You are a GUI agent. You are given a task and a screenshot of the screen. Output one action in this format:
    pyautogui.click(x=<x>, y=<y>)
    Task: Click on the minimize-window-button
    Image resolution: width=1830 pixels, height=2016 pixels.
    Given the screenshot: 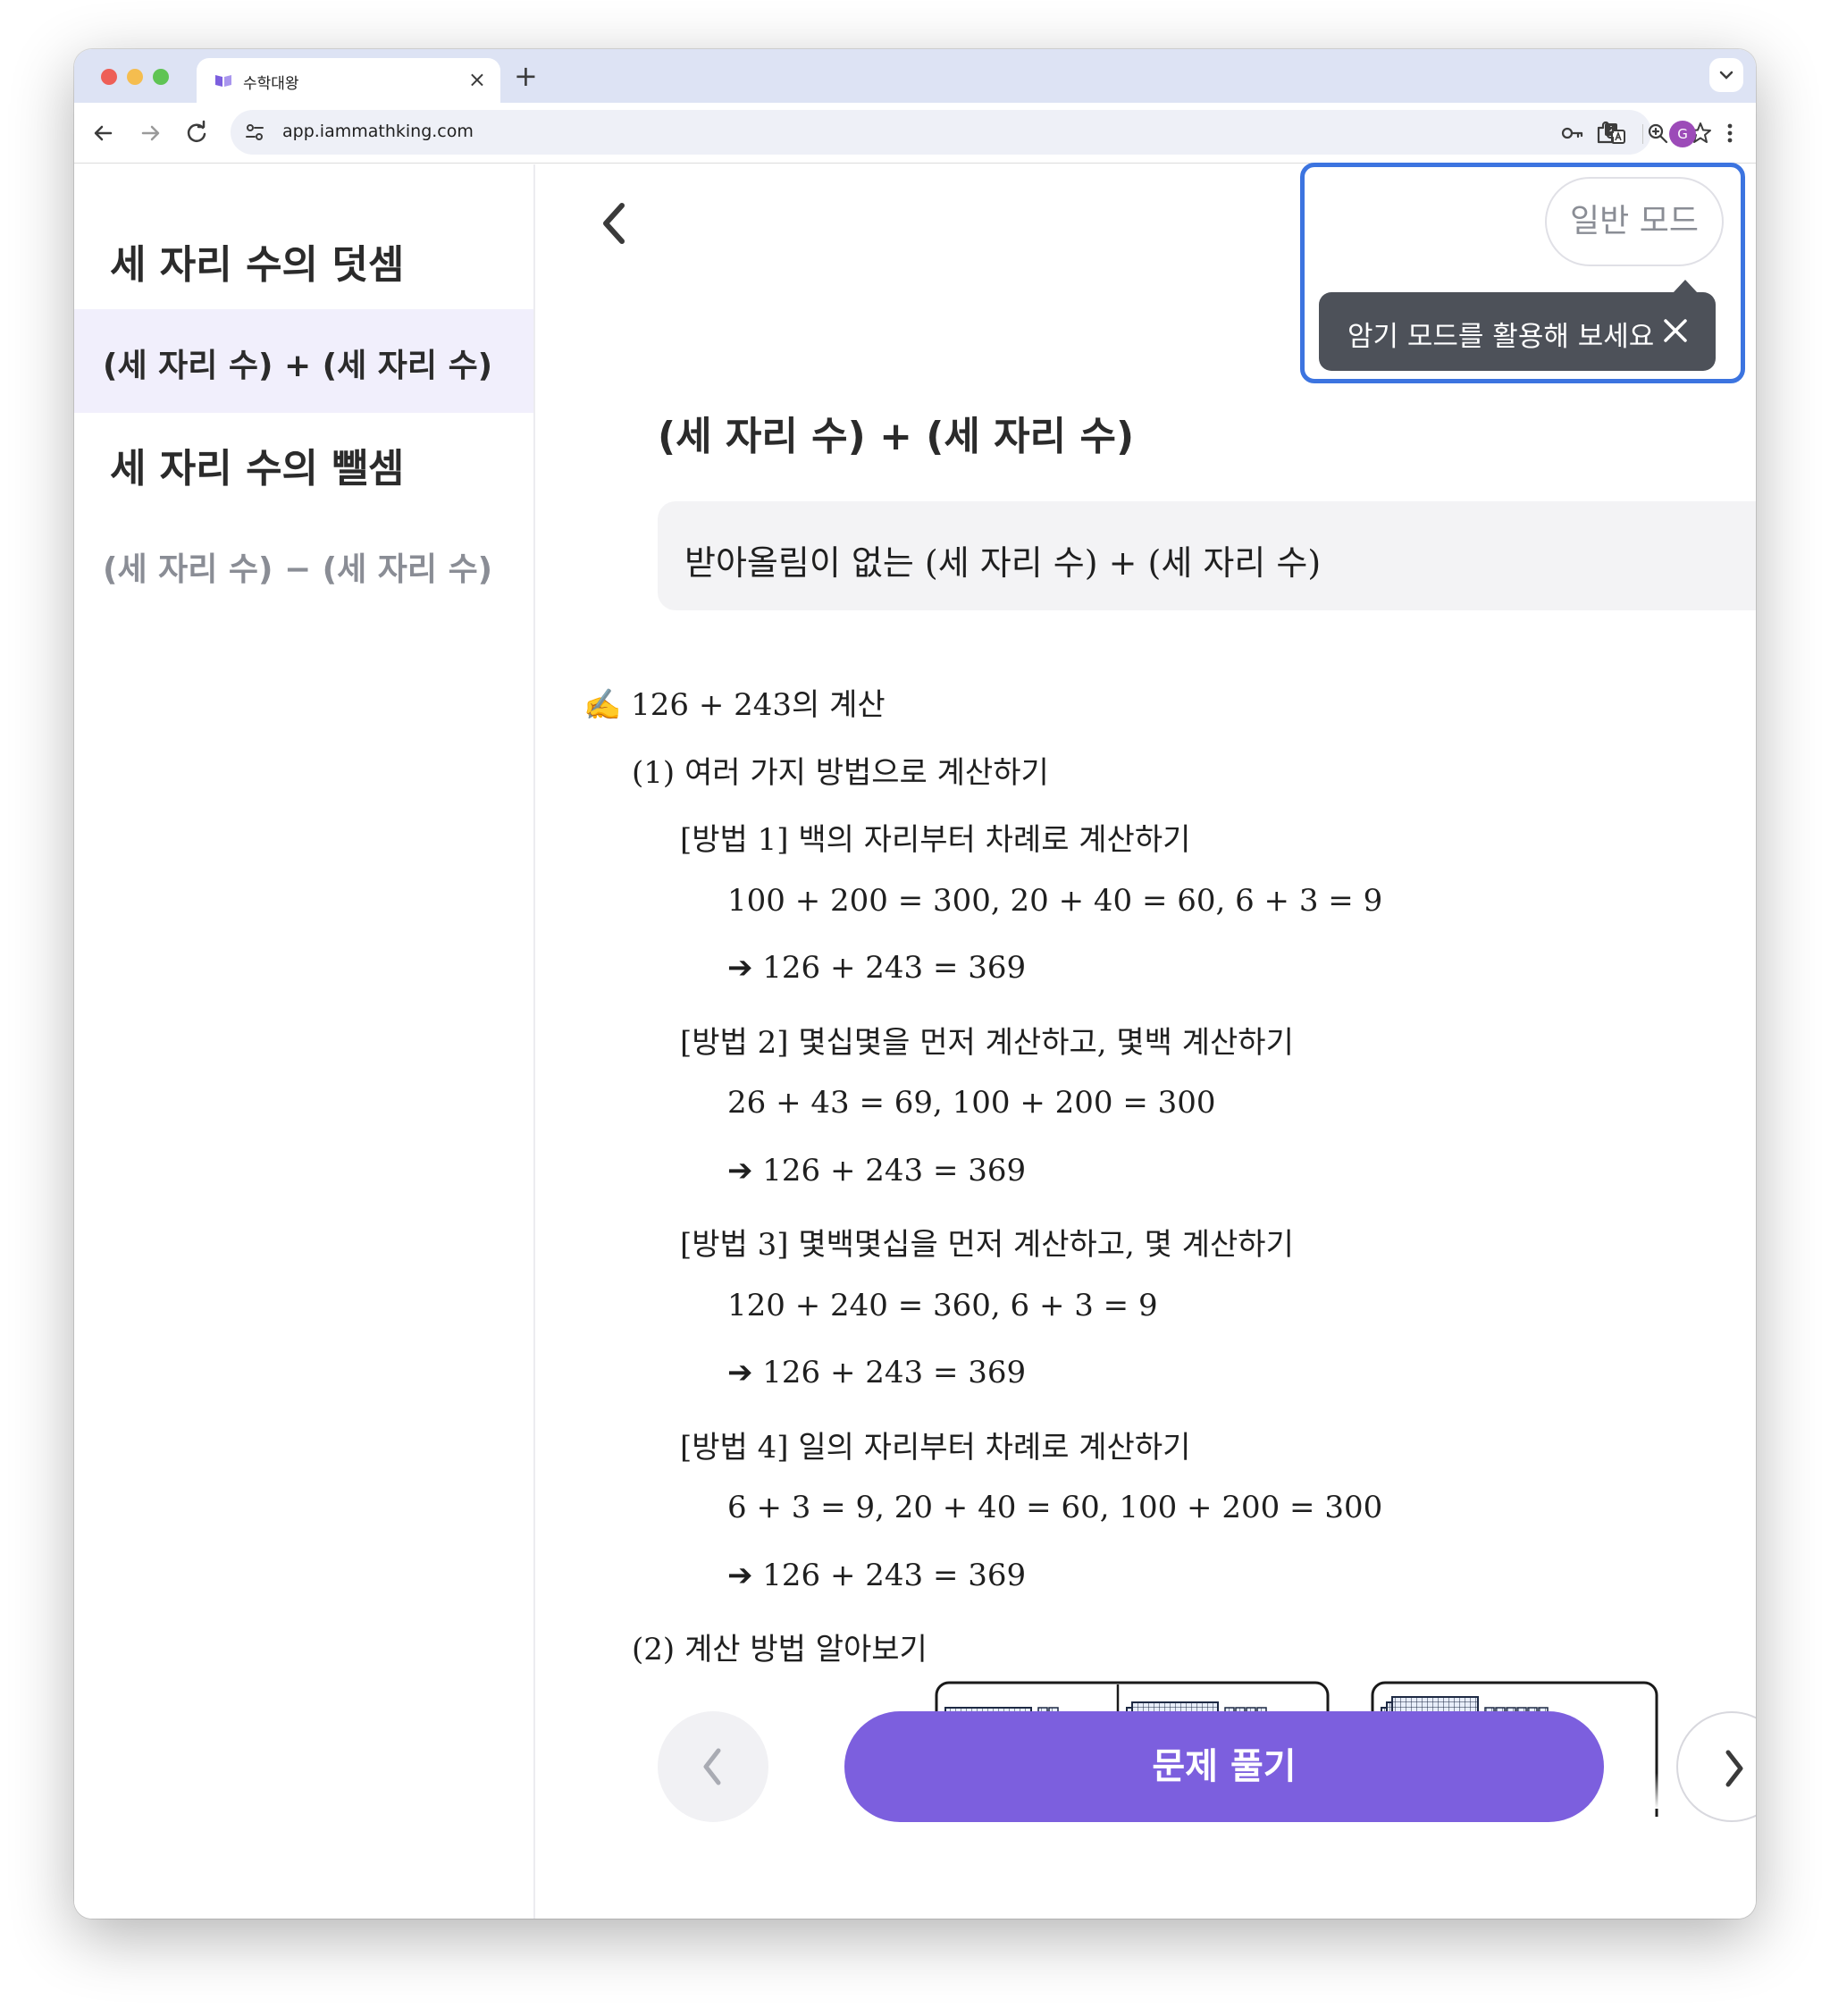 What is the action you would take?
    pyautogui.click(x=135, y=77)
    